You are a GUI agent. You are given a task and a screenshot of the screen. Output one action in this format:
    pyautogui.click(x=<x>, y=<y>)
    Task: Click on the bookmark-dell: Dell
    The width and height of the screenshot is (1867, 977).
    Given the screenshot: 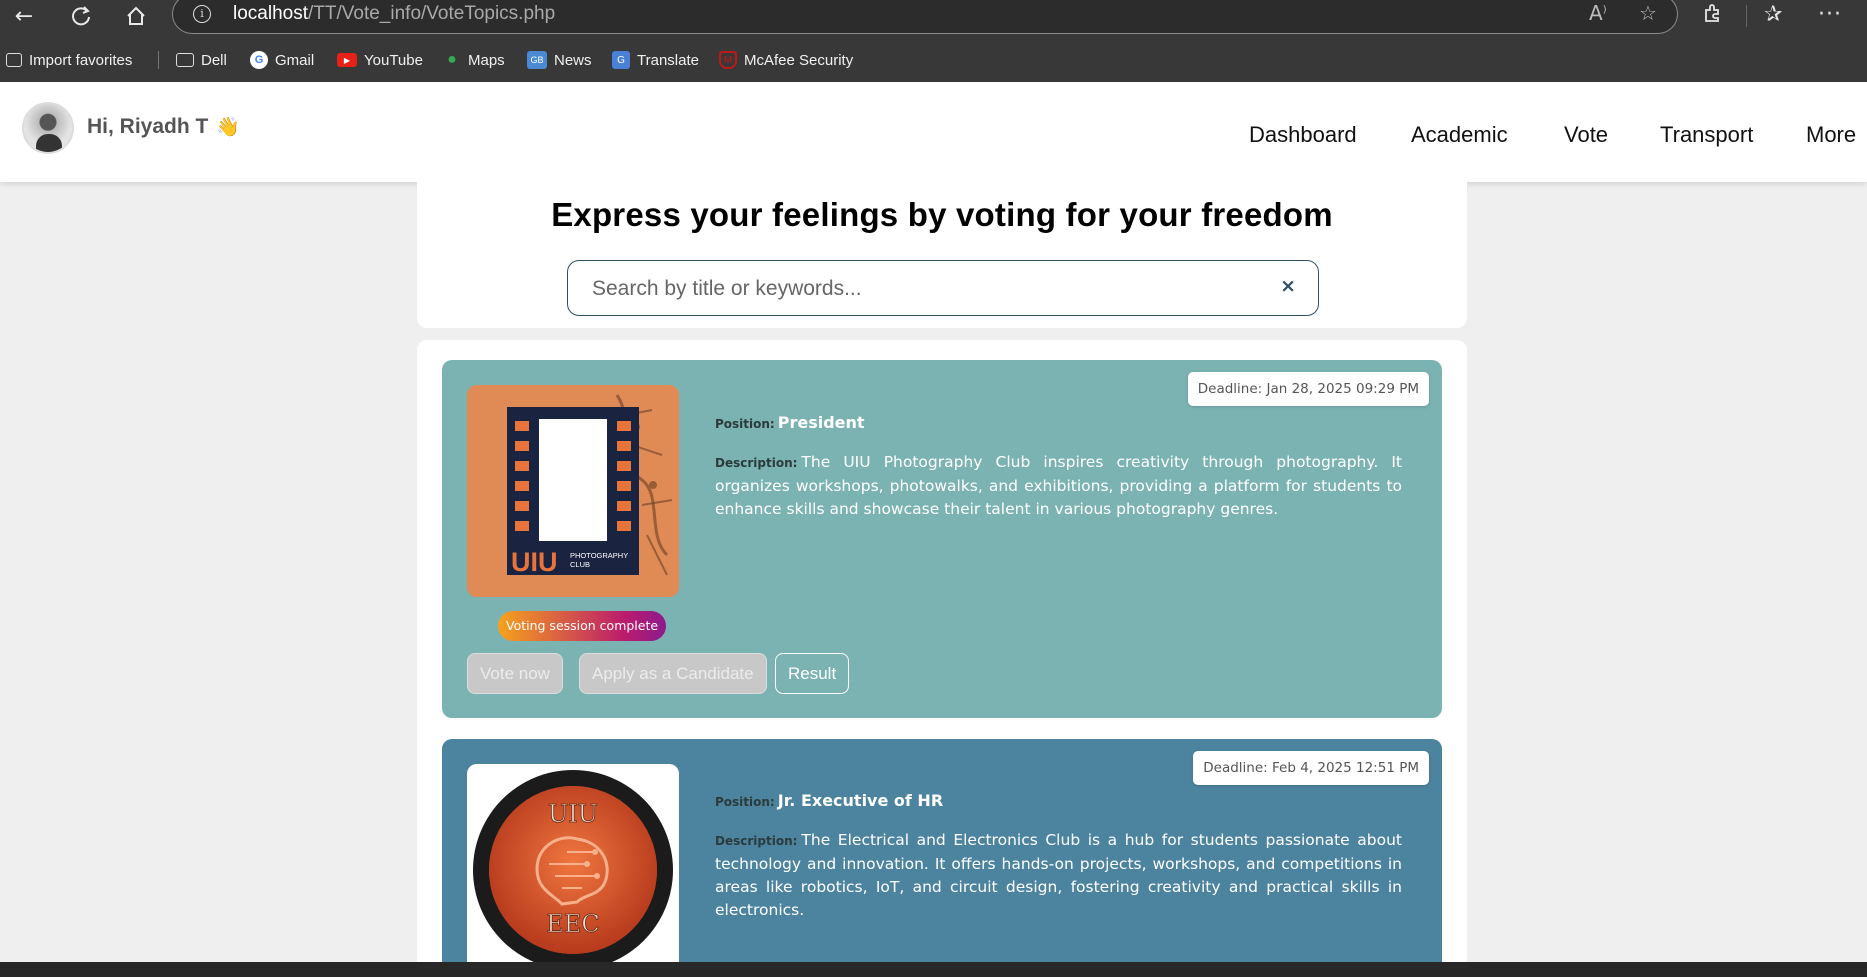 What is the action you would take?
    pyautogui.click(x=201, y=60)
    